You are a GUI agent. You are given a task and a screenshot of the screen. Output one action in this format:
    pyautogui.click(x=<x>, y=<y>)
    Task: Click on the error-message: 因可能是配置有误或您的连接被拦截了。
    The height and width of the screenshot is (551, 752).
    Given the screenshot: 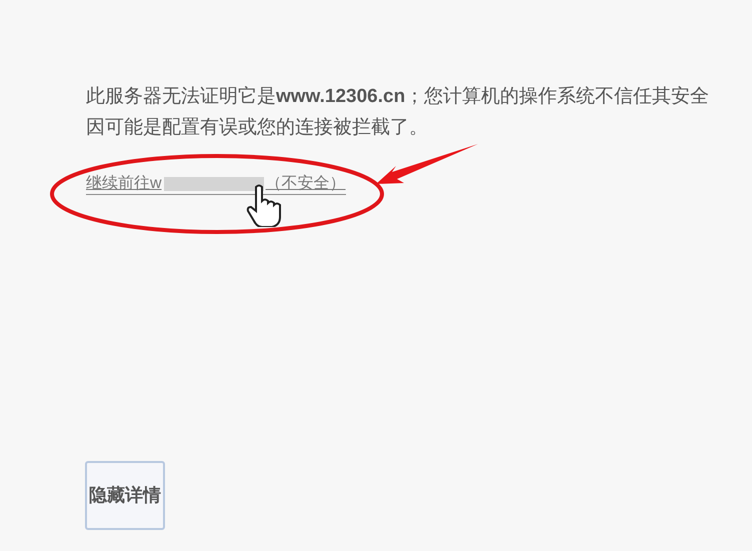 What is the action you would take?
    pyautogui.click(x=257, y=128)
    